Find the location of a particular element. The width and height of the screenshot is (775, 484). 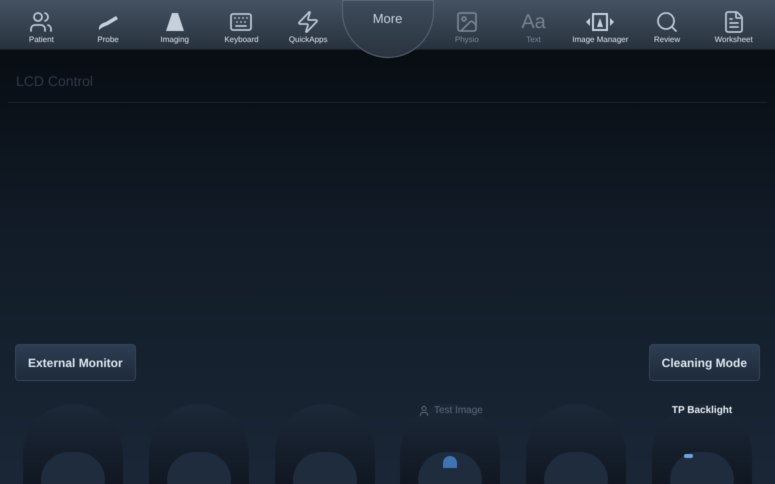

lightning-icon is located at coordinates (308, 22).